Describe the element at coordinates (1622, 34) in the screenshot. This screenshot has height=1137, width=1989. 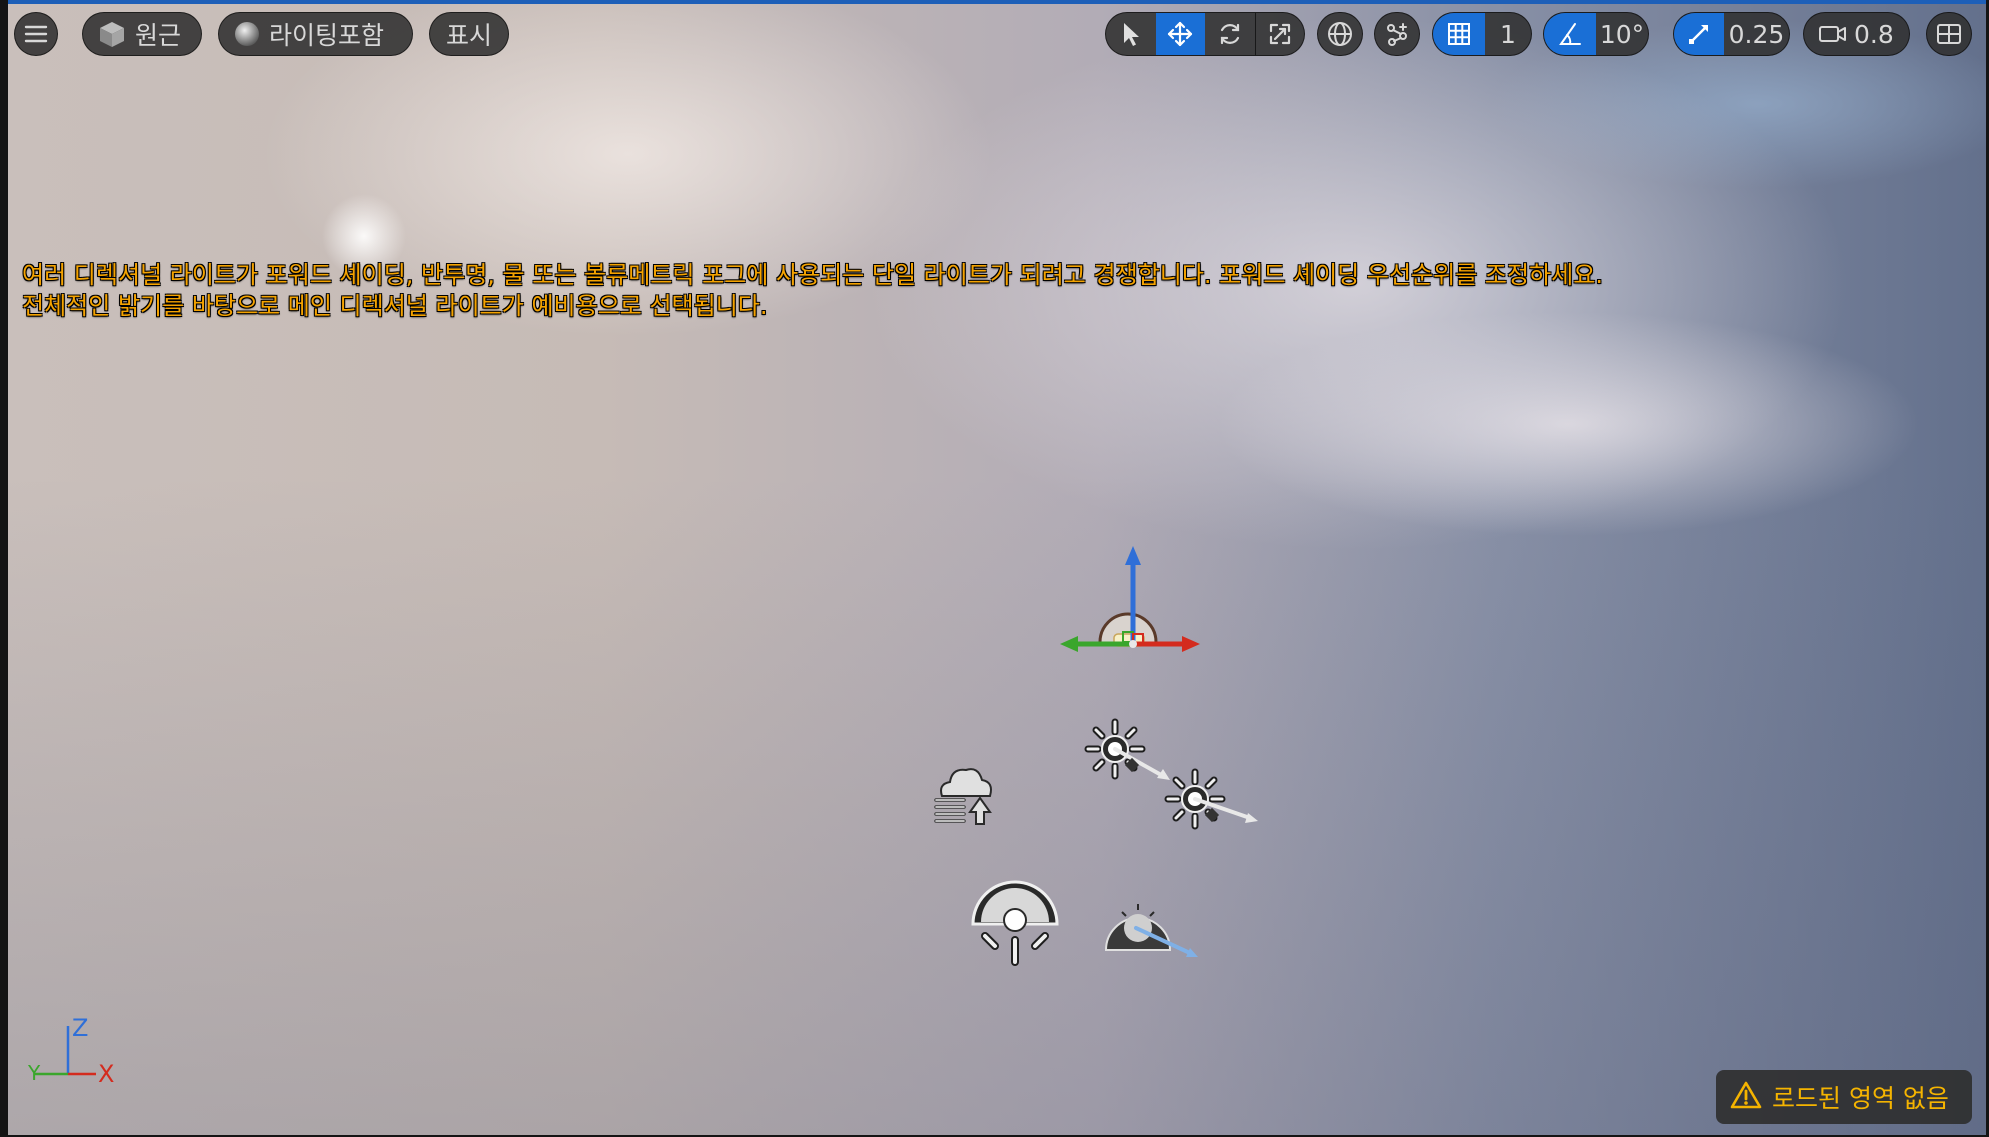
I see `rotation-snap-value: 10°` at that location.